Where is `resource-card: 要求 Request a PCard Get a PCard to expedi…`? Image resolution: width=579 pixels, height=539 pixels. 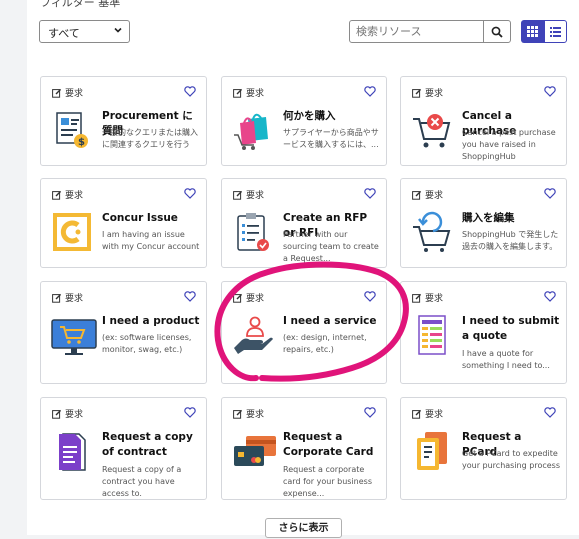
resource-card: 要求 Request a PCard Get a PCard to expedi… is located at coordinates (483, 448).